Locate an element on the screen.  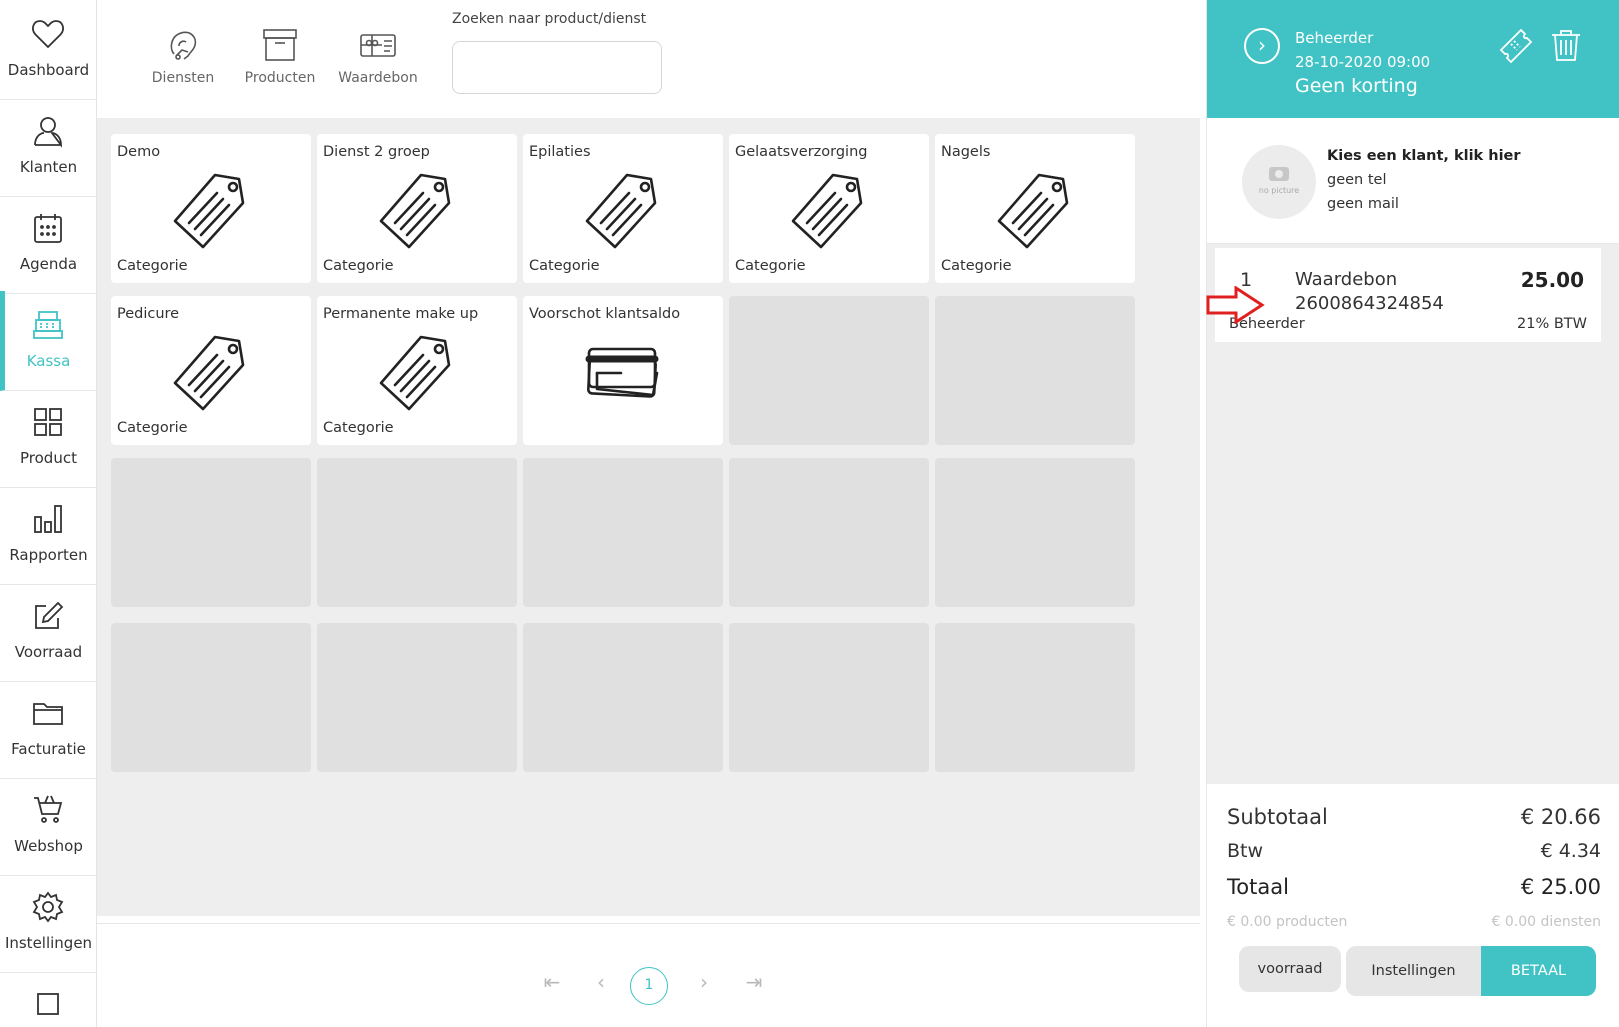
category-tile-demo: Demo Categorie is located at coordinates (211, 208).